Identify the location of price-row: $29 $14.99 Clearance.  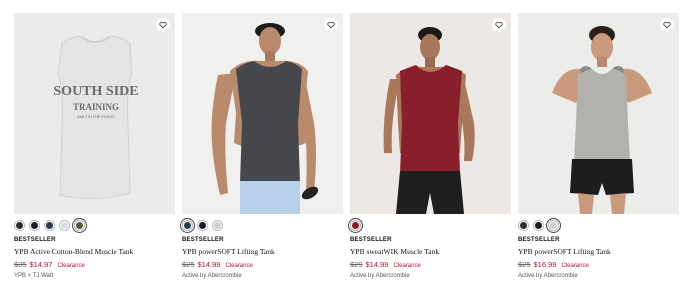
(430, 264).